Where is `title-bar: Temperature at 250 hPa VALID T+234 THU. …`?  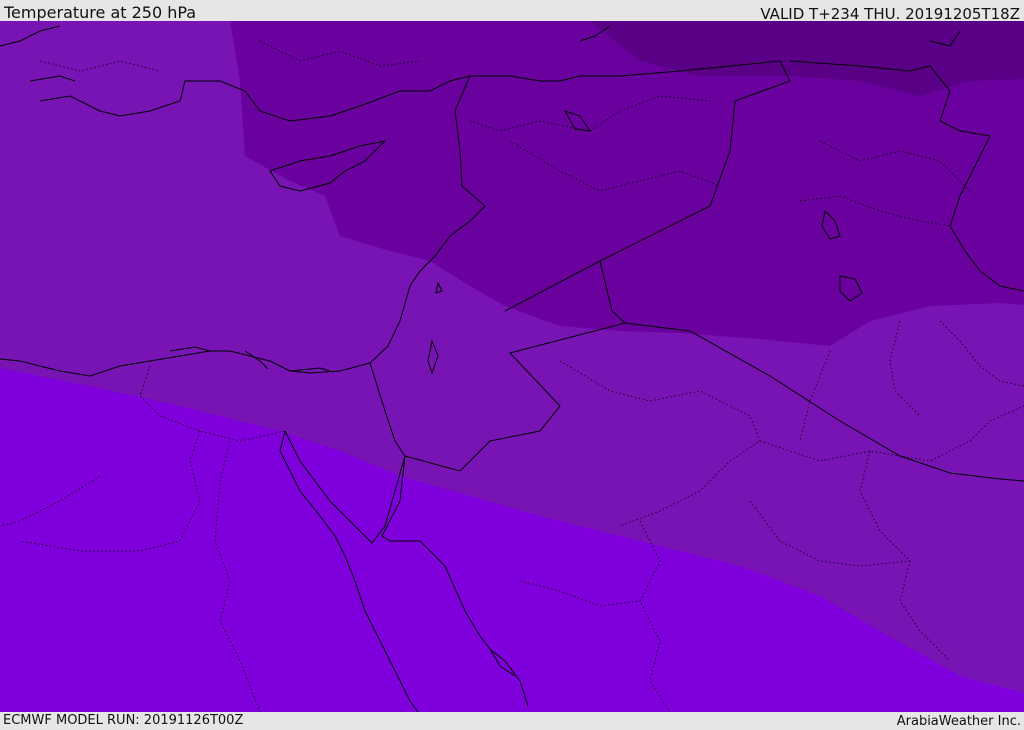
title-bar: Temperature at 250 hPa VALID T+234 THU. … is located at coordinates (512, 11).